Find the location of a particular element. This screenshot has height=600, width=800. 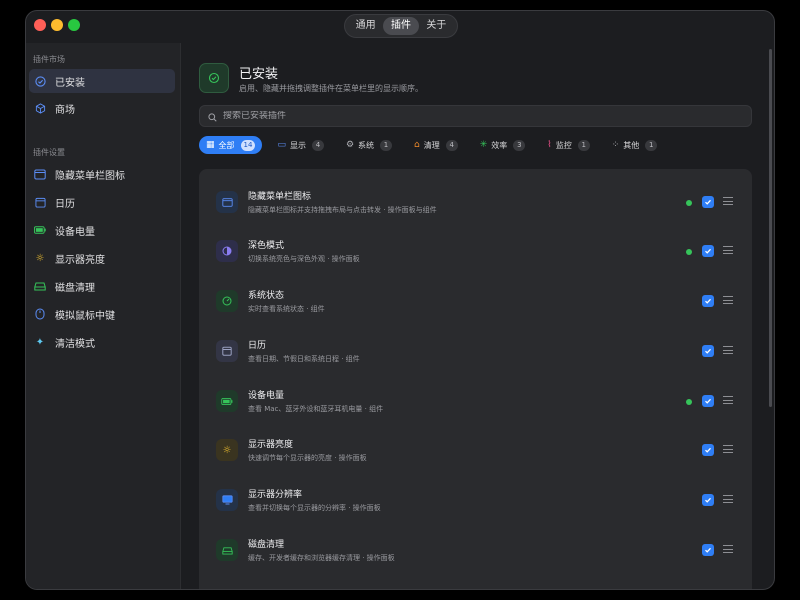

filter-all: ▦ 全部 14 is located at coordinates (231, 145).